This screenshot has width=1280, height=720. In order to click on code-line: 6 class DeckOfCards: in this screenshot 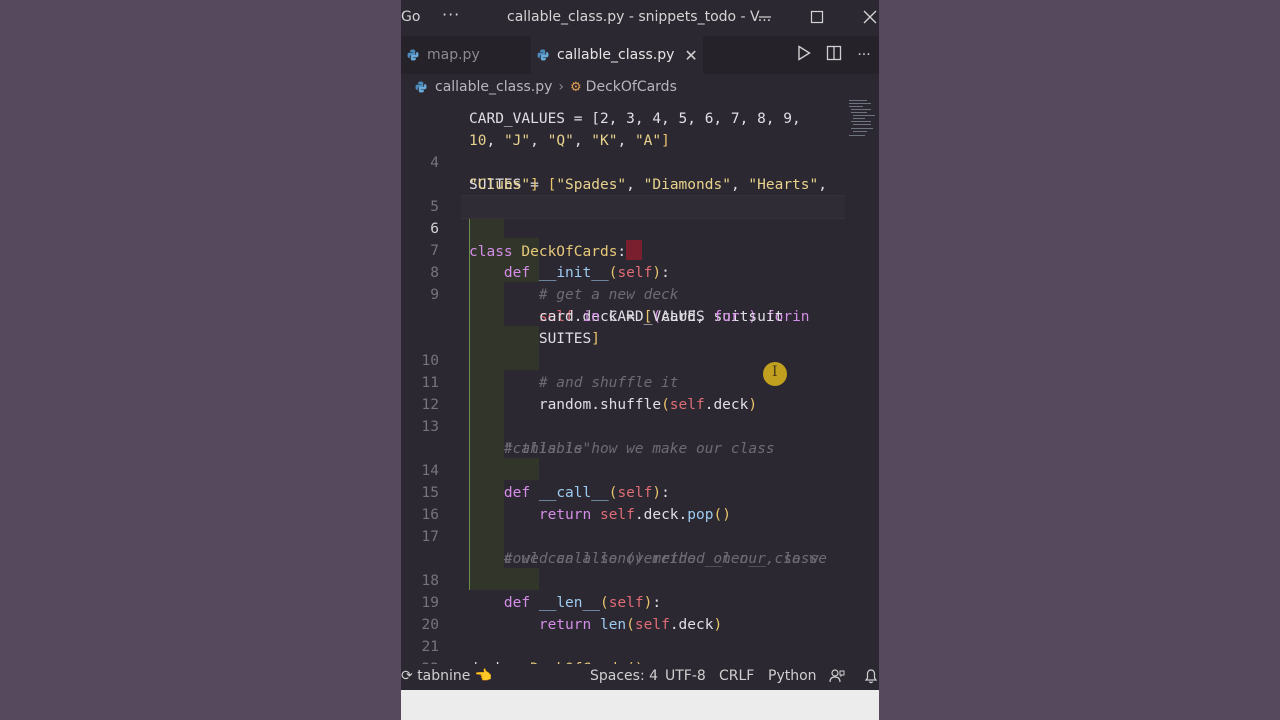, I will do `click(640, 228)`.